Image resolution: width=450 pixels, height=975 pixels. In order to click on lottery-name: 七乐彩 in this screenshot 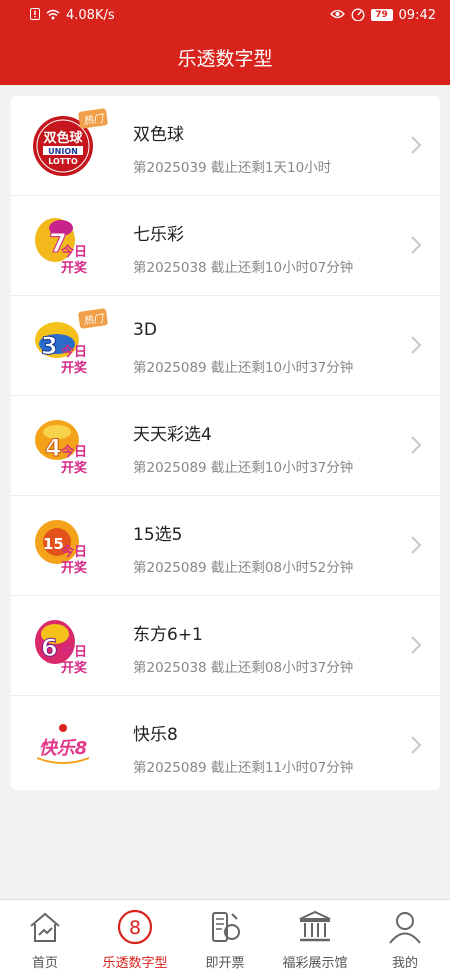, I will do `click(158, 235)`.